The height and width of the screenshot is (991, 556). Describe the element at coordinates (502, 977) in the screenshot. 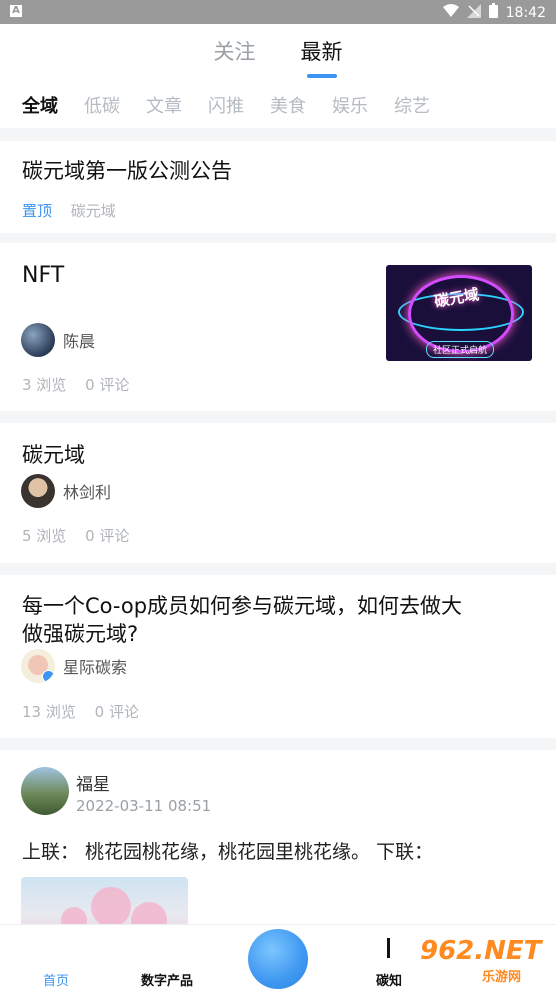

I see `watermark-sub-text: 乐游网` at that location.